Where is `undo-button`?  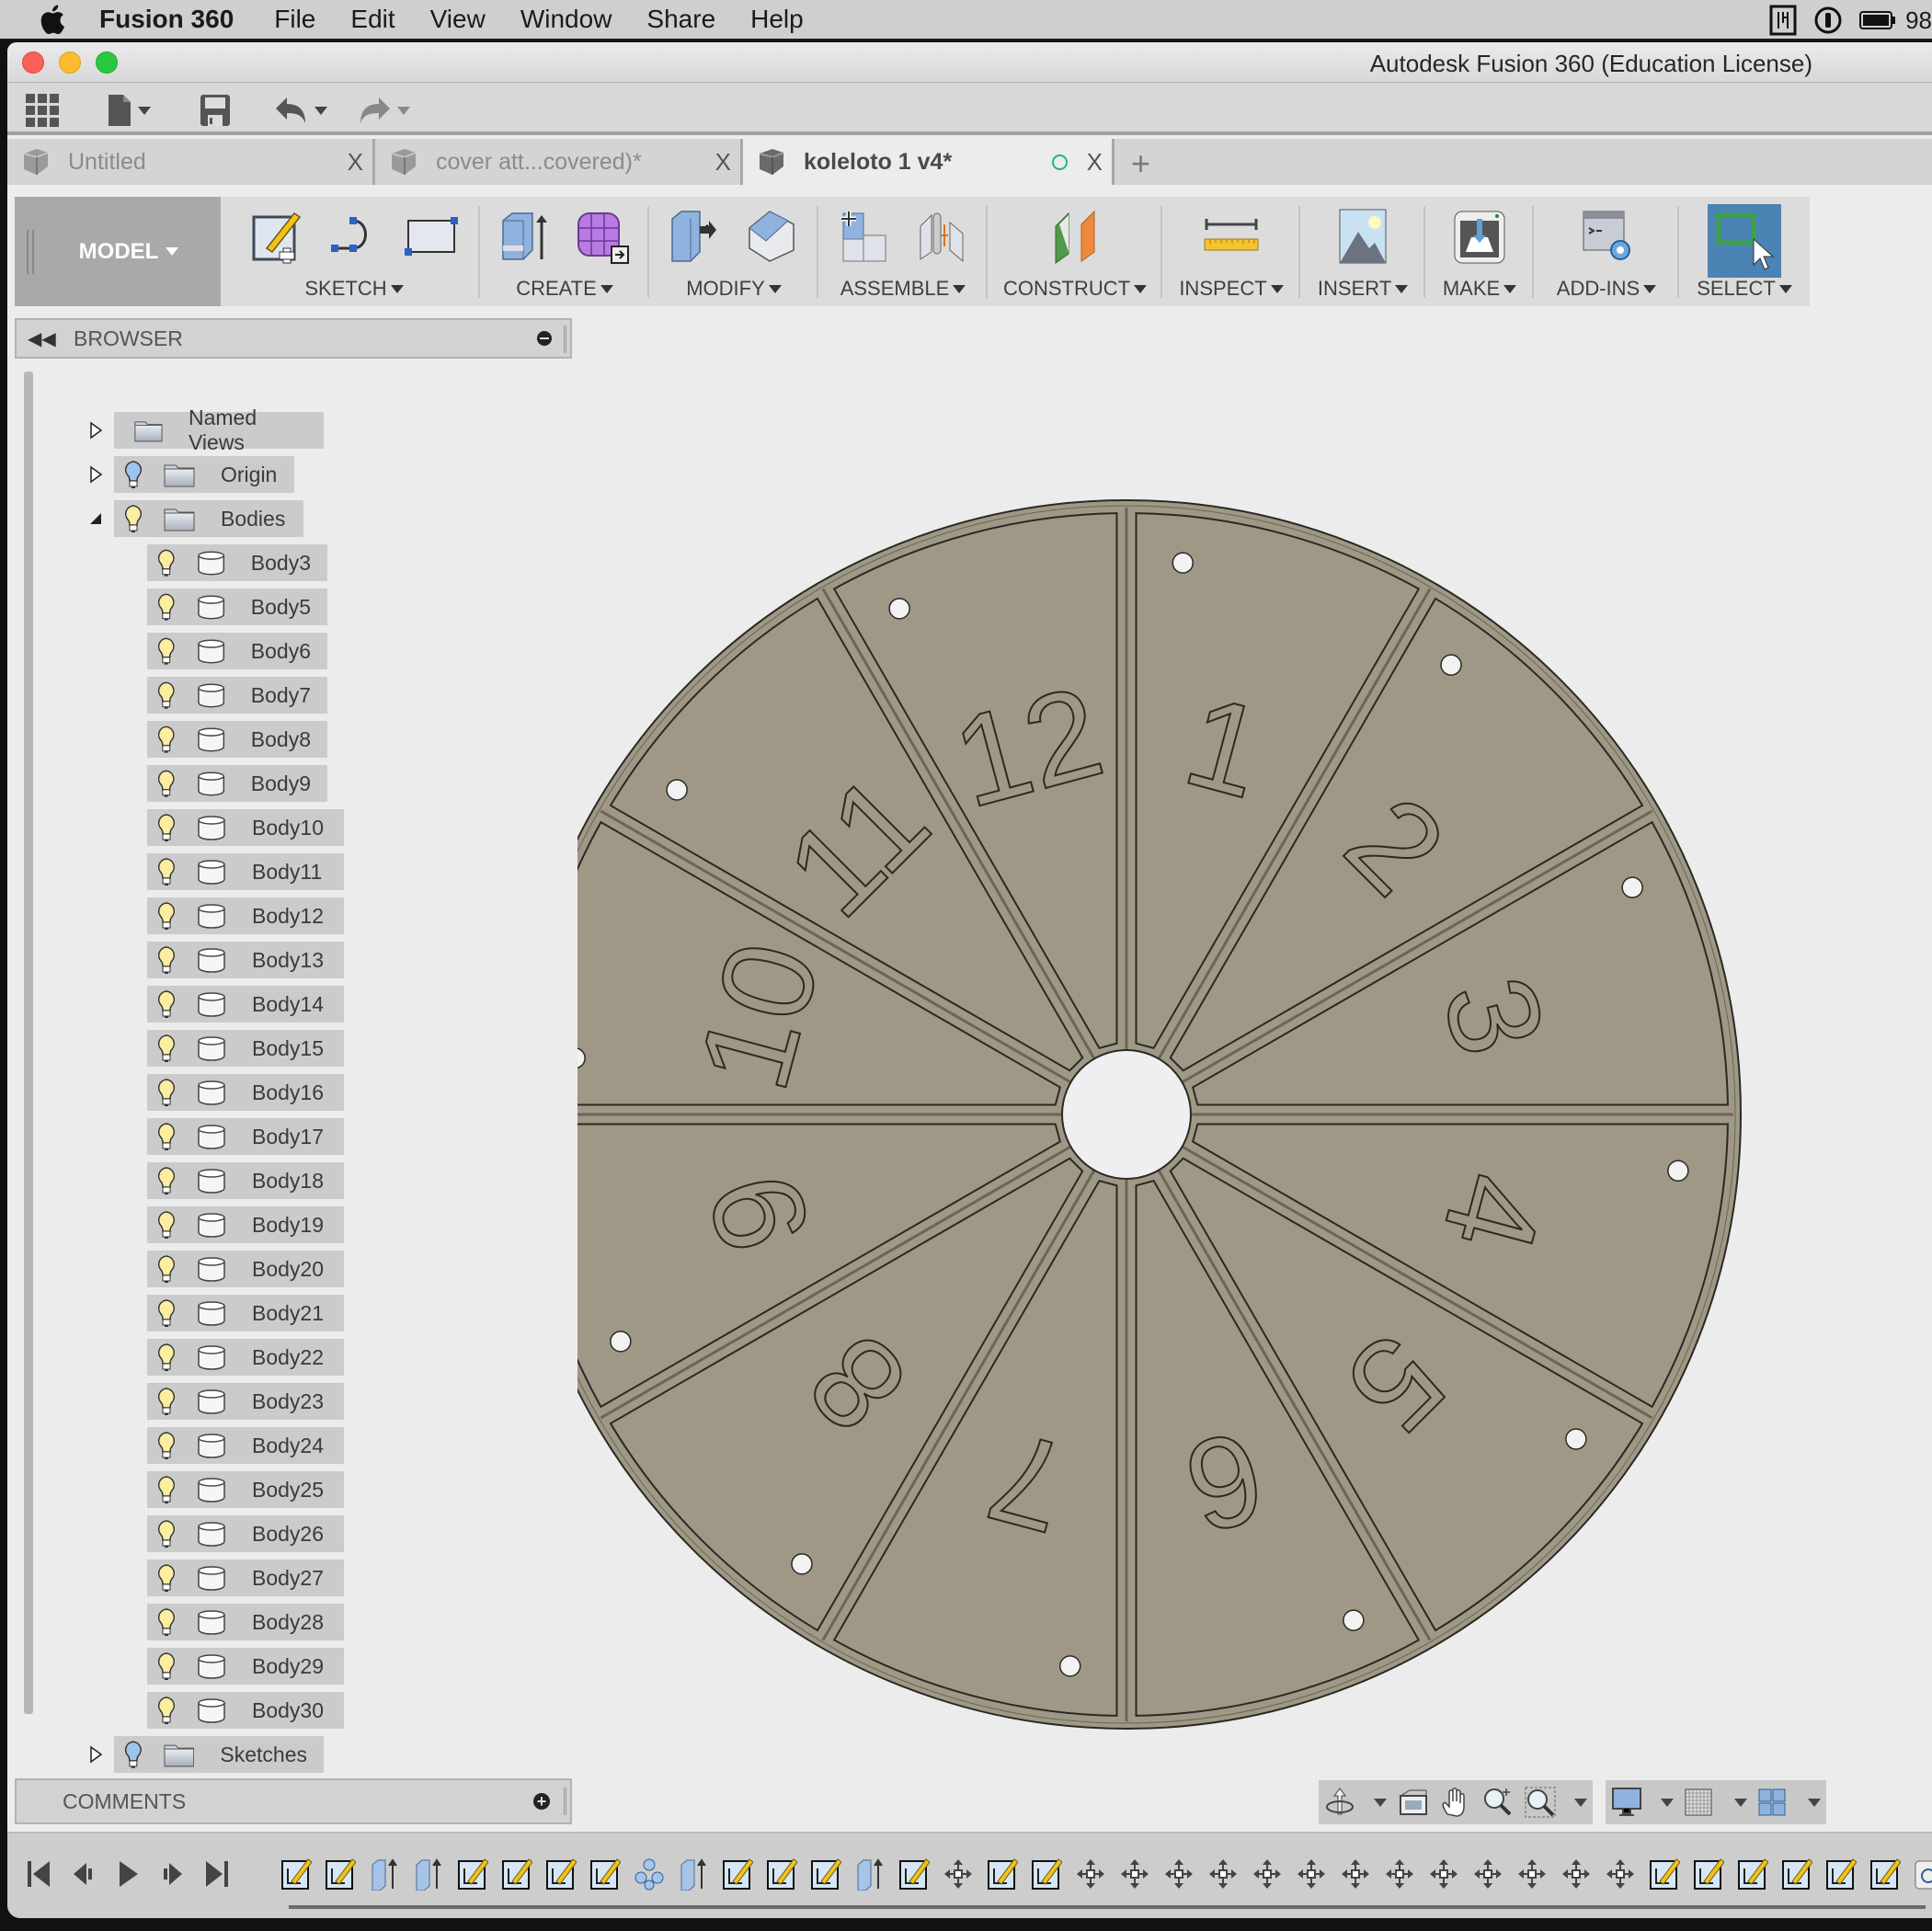
undo-button is located at coordinates (301, 111).